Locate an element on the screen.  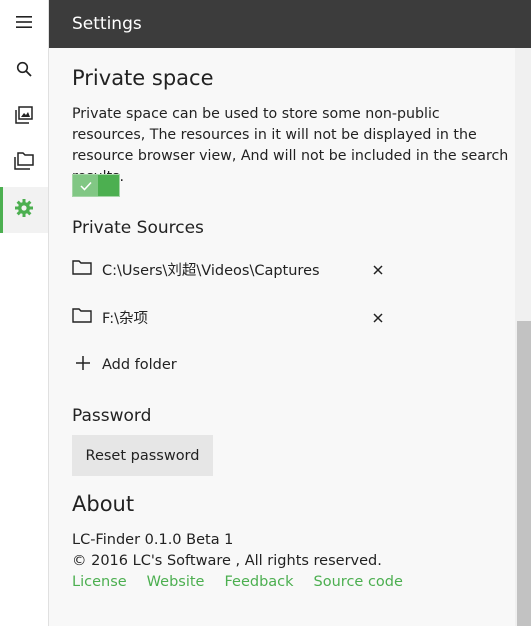
private-space-toggle is located at coordinates (96, 185).